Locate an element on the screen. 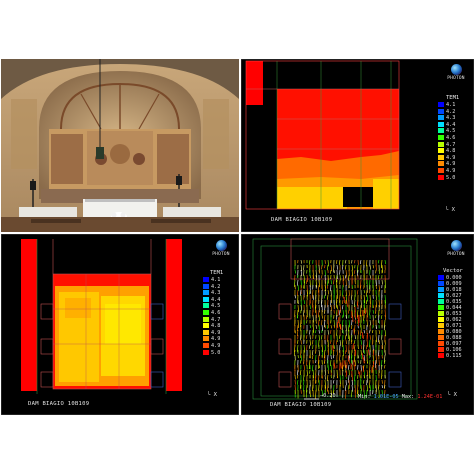  legend-entry: 4.2 is located at coordinates (211, 286).